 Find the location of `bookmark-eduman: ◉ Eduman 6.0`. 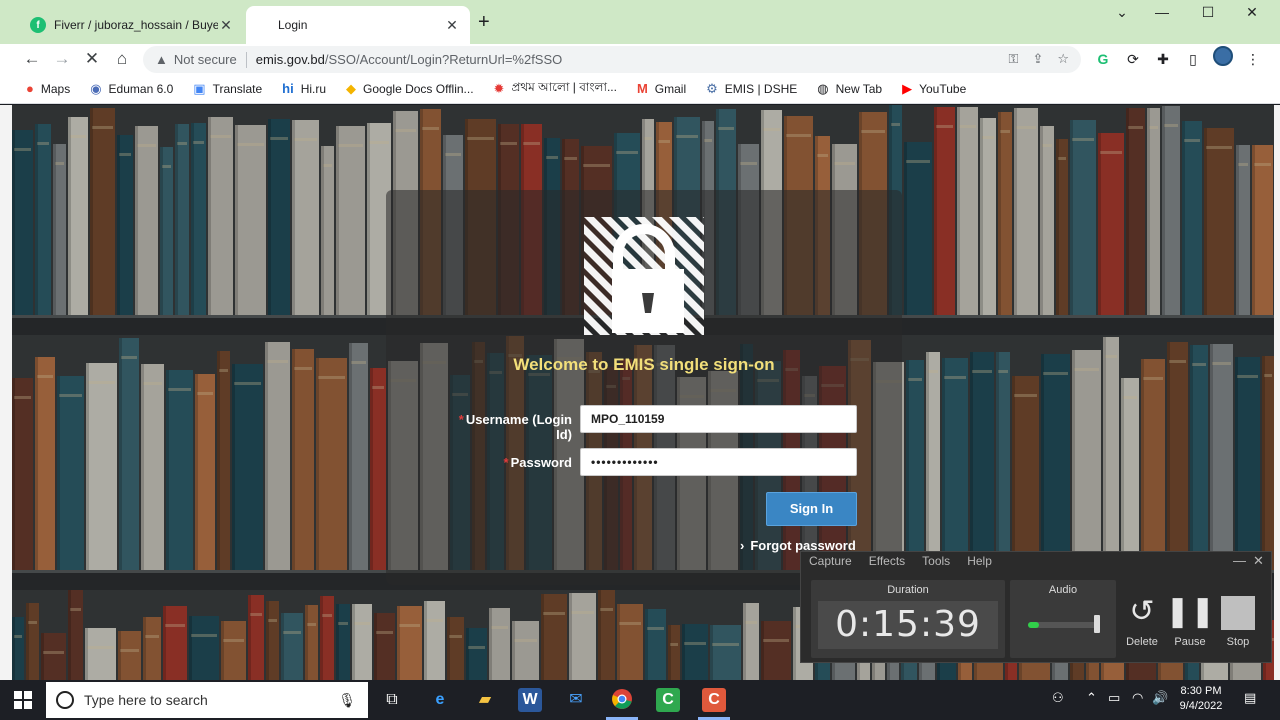

bookmark-eduman: ◉ Eduman 6.0 is located at coordinates (131, 89).